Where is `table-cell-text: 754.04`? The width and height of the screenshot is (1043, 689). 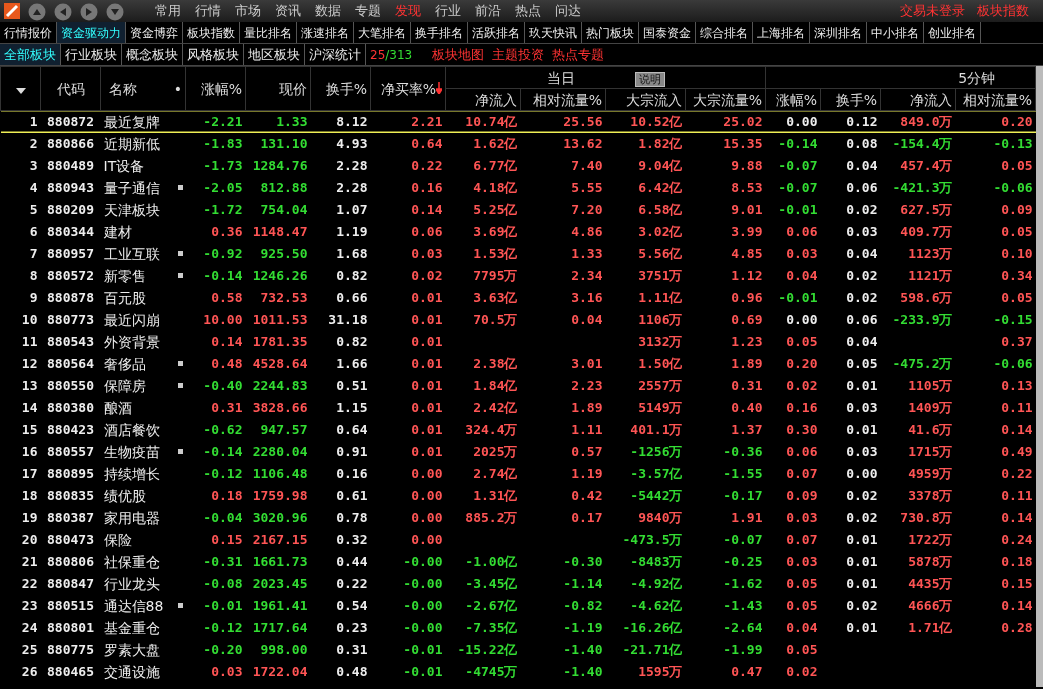
table-cell-text: 754.04 is located at coordinates (284, 210).